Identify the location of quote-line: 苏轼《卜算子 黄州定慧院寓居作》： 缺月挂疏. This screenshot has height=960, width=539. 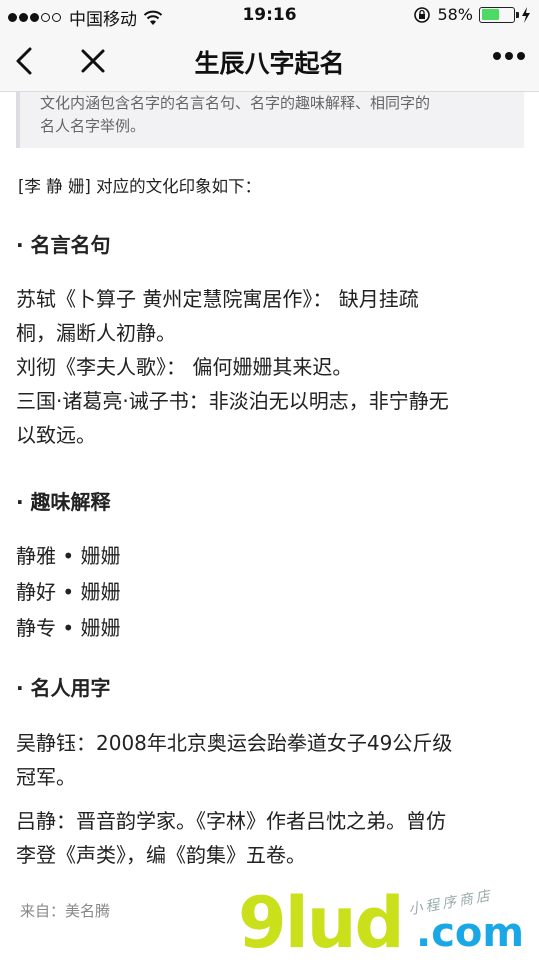
(217, 299).